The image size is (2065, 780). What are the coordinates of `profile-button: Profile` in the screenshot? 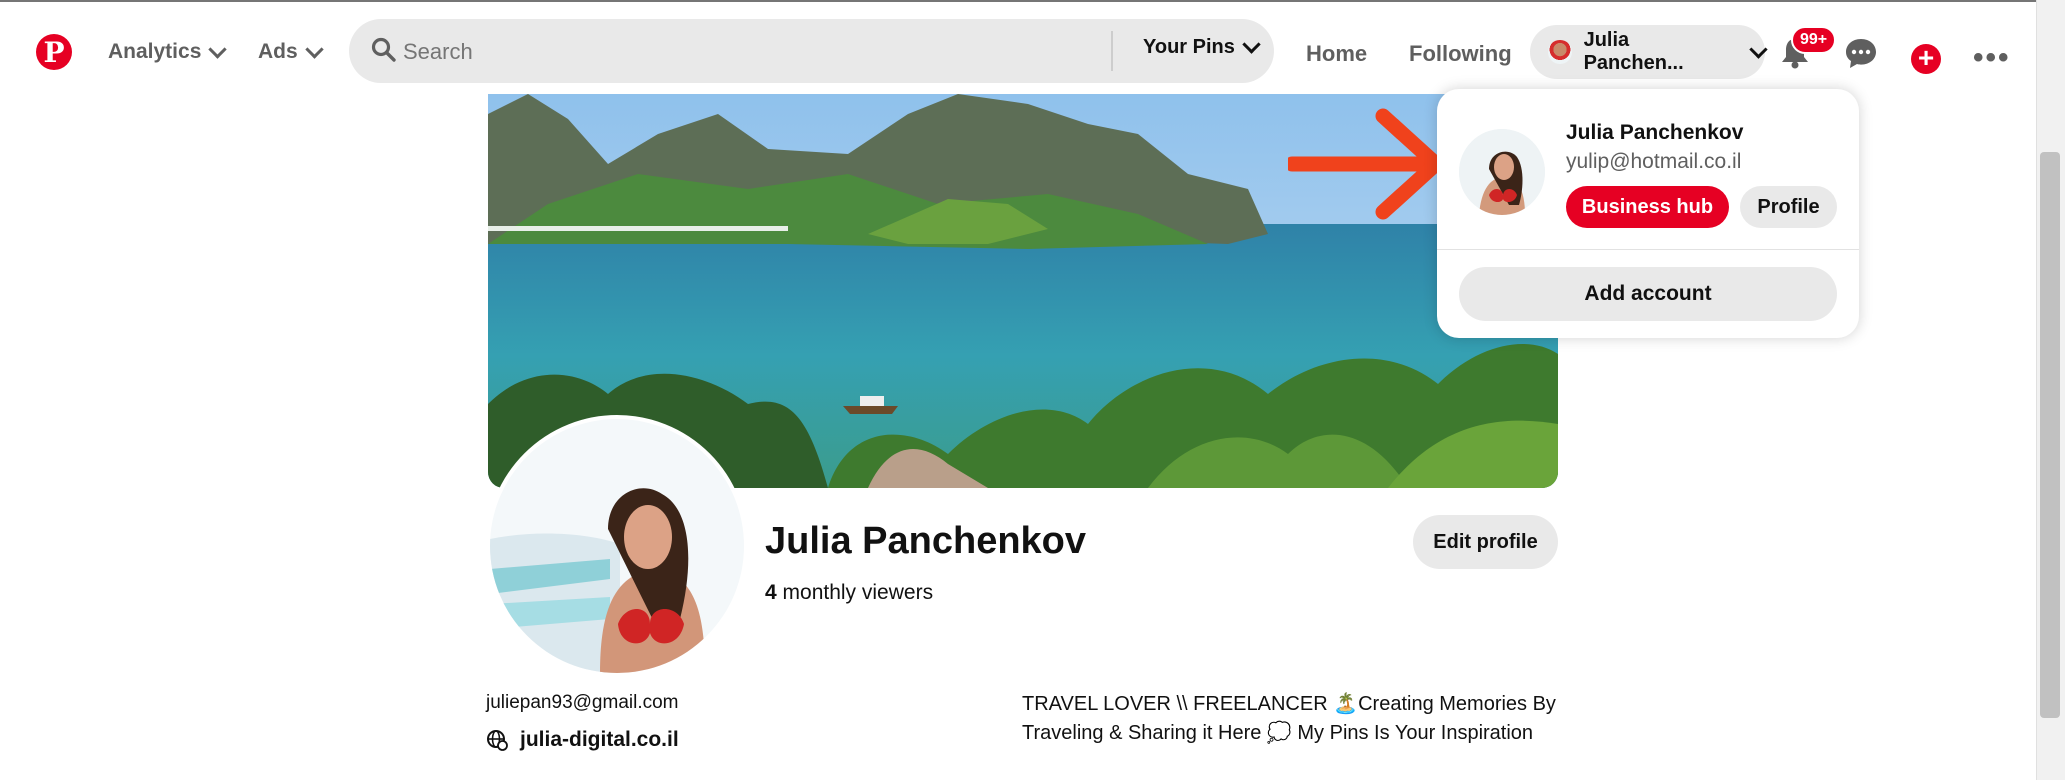 It's located at (1788, 207).